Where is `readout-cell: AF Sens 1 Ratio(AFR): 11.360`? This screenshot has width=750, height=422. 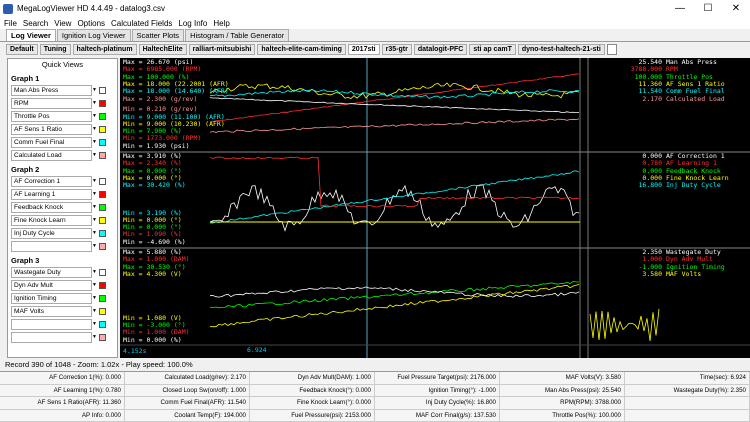
readout-cell: AF Sens 1 Ratio(AFR): 11.360 is located at coordinates (62, 403).